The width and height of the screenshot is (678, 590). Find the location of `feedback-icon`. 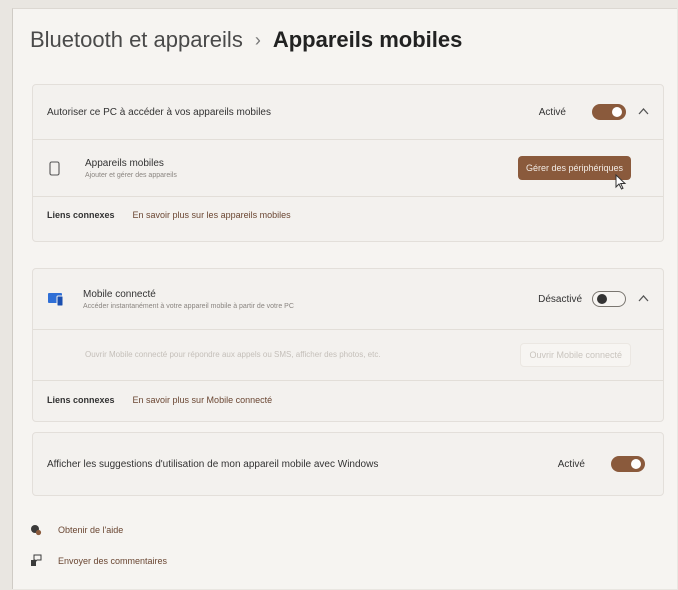

feedback-icon is located at coordinates (36, 560).